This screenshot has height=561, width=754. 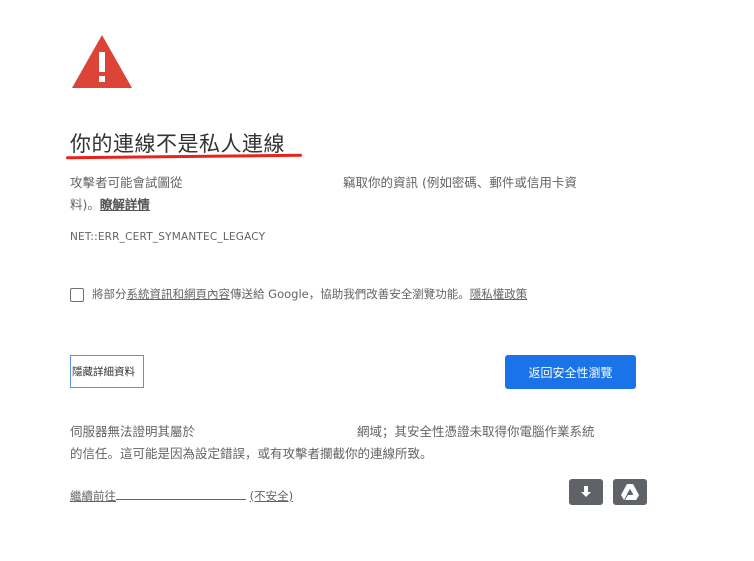 What do you see at coordinates (77, 295) in the screenshot?
I see `opt-in-checkbox` at bounding box center [77, 295].